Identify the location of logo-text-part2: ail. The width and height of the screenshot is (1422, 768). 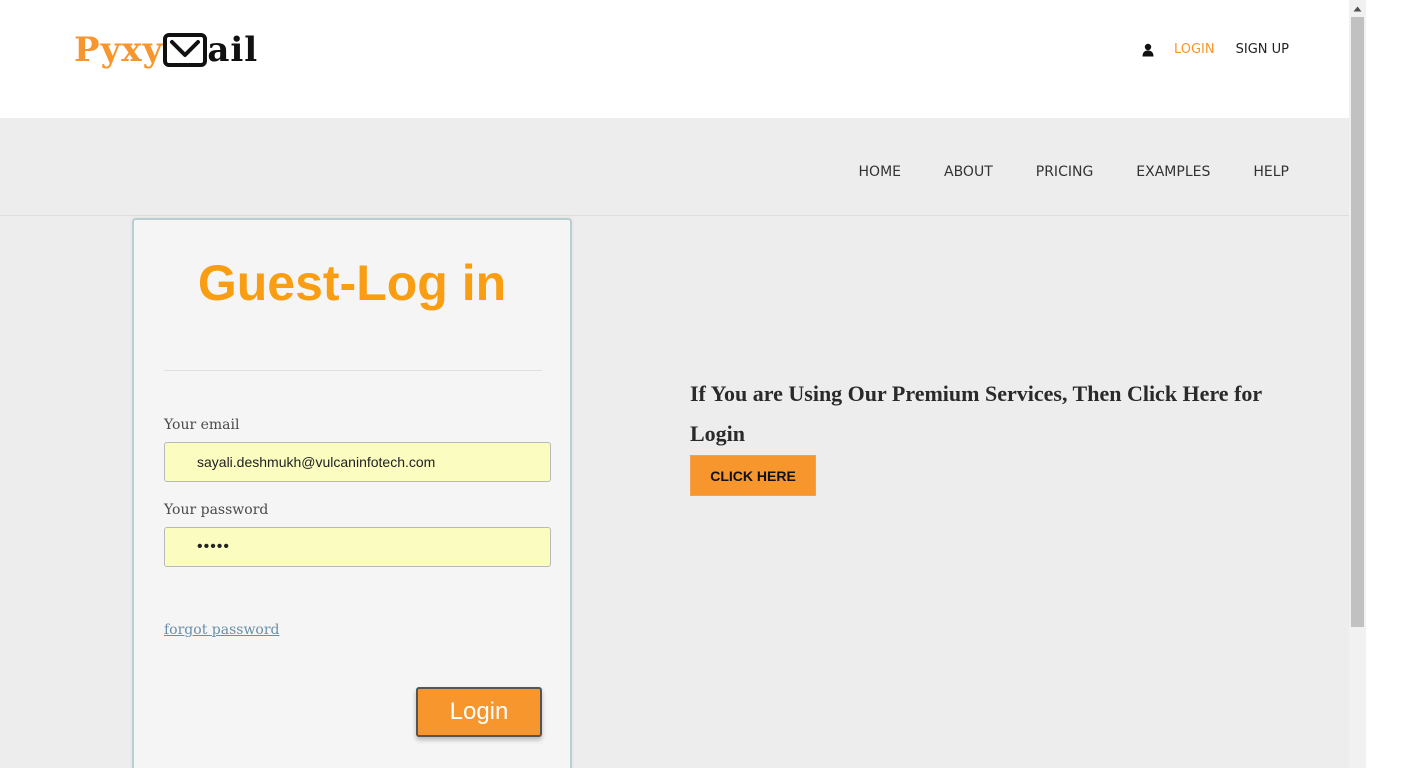
(233, 50).